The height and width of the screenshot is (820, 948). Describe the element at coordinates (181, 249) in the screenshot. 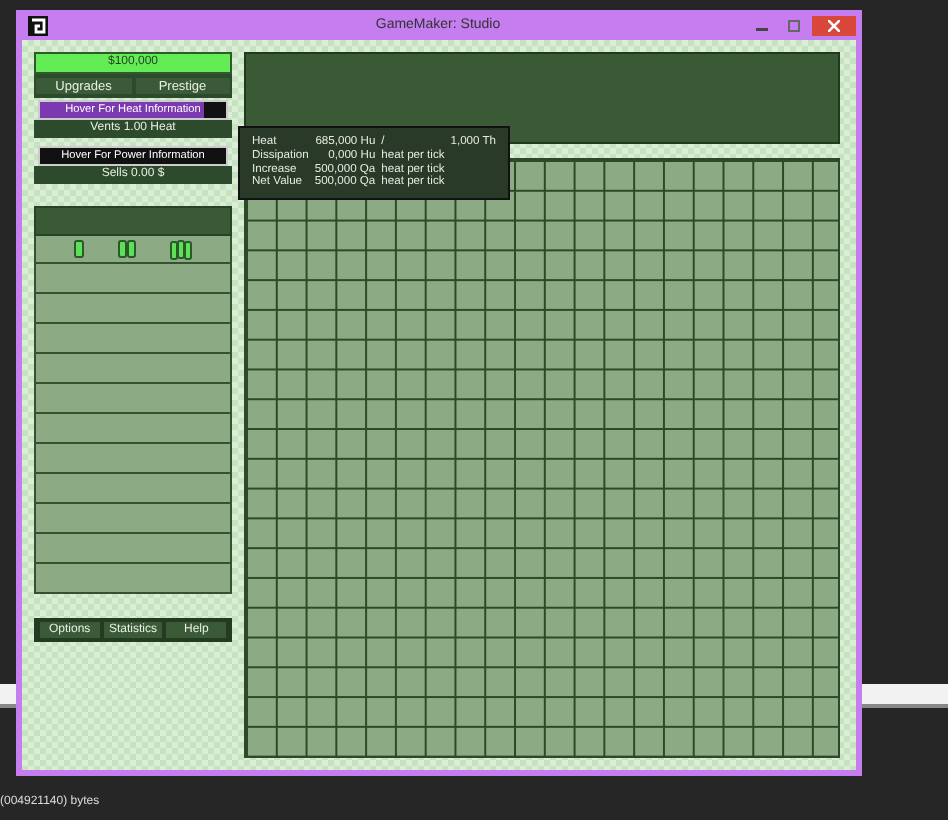

I see `triple-rod-icon` at that location.